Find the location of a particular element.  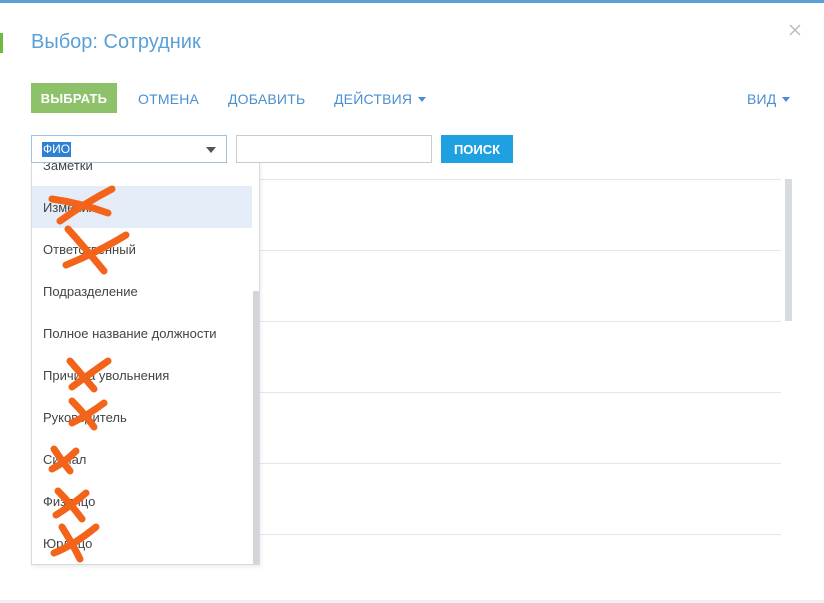

dropdown-item: Изменил is located at coordinates (142, 207).